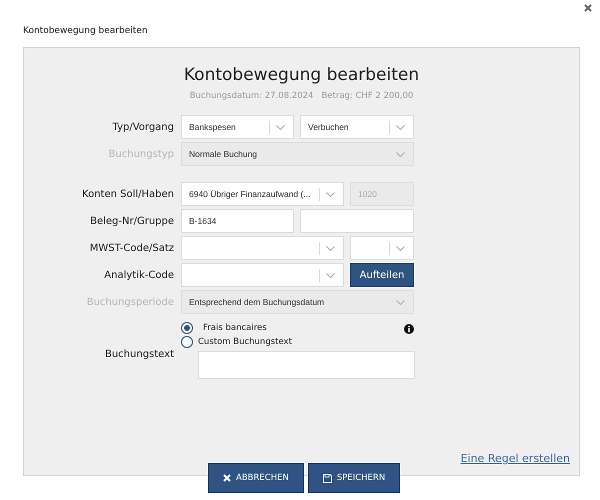 This screenshot has width=600, height=500. Describe the element at coordinates (357, 221) in the screenshot. I see `input-field` at that location.